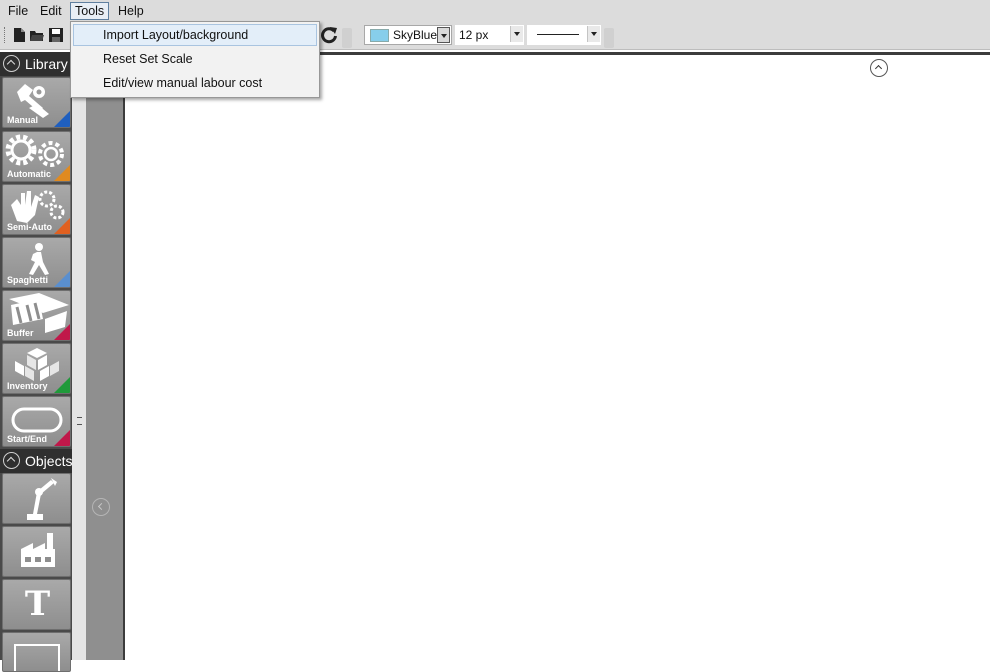 This screenshot has height=672, width=990. What do you see at coordinates (131, 11) in the screenshot?
I see `menu-help: Help` at bounding box center [131, 11].